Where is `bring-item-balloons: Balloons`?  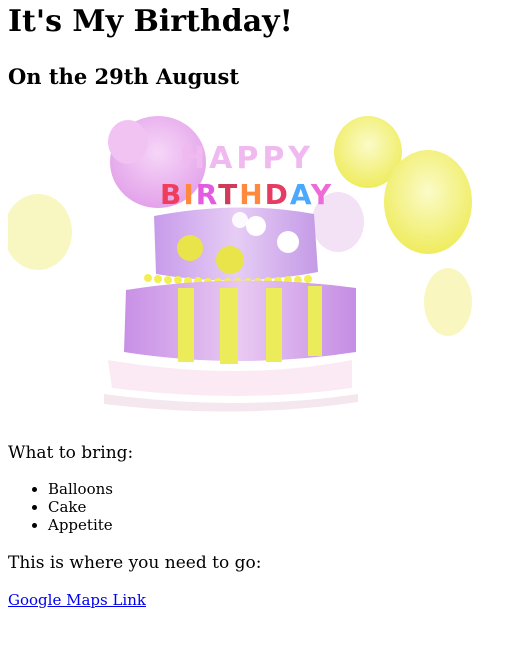
bring-item-balloons: Balloons is located at coordinates (285, 489).